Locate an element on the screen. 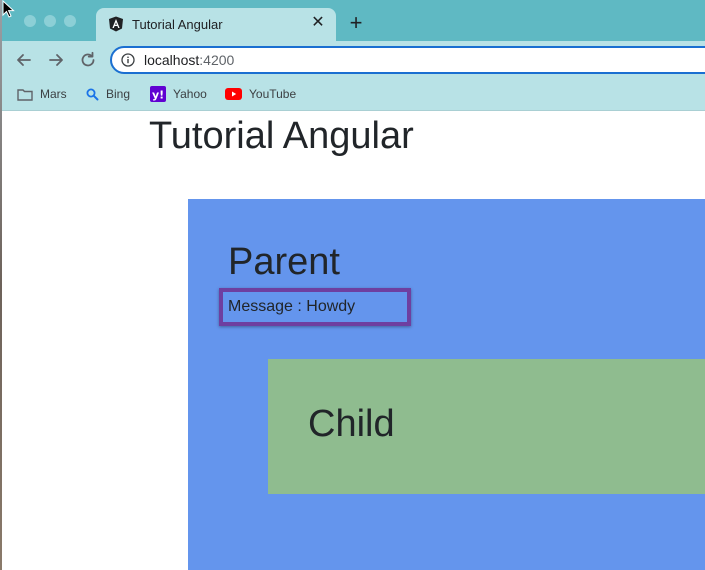 Image resolution: width=705 pixels, height=570 pixels. window-close-dot is located at coordinates (30, 21).